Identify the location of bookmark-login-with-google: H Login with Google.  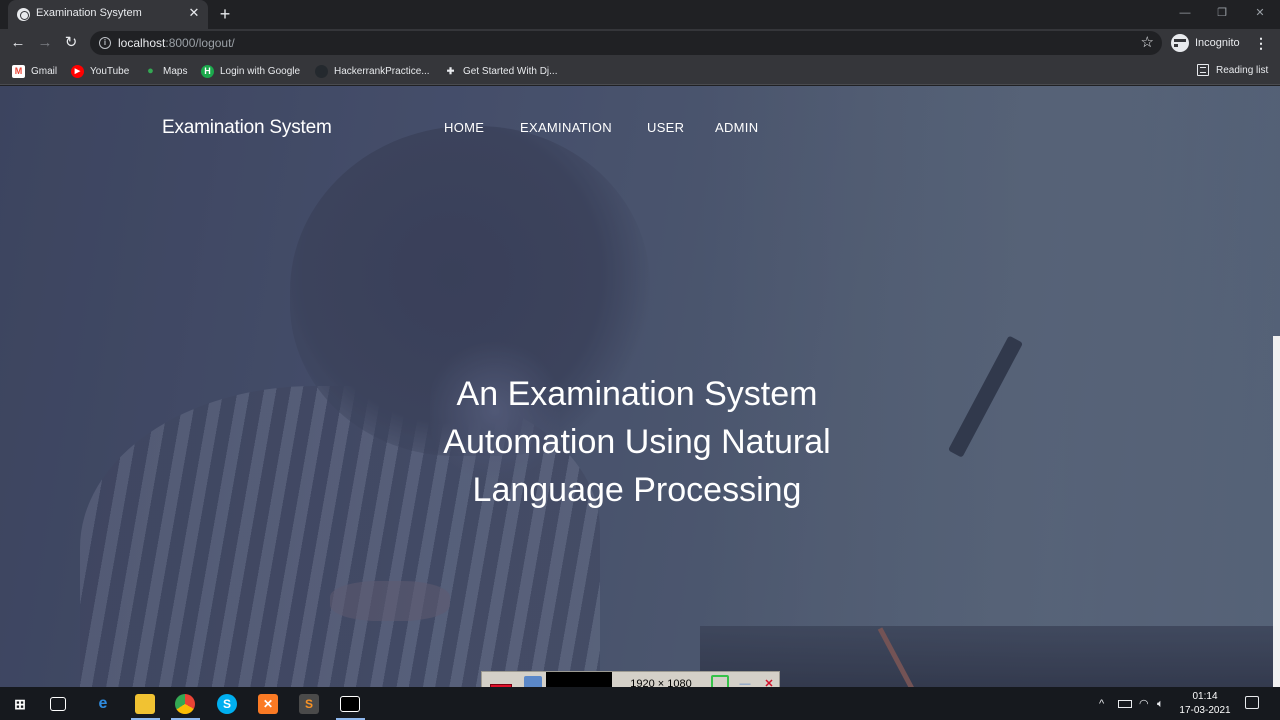
(250, 71).